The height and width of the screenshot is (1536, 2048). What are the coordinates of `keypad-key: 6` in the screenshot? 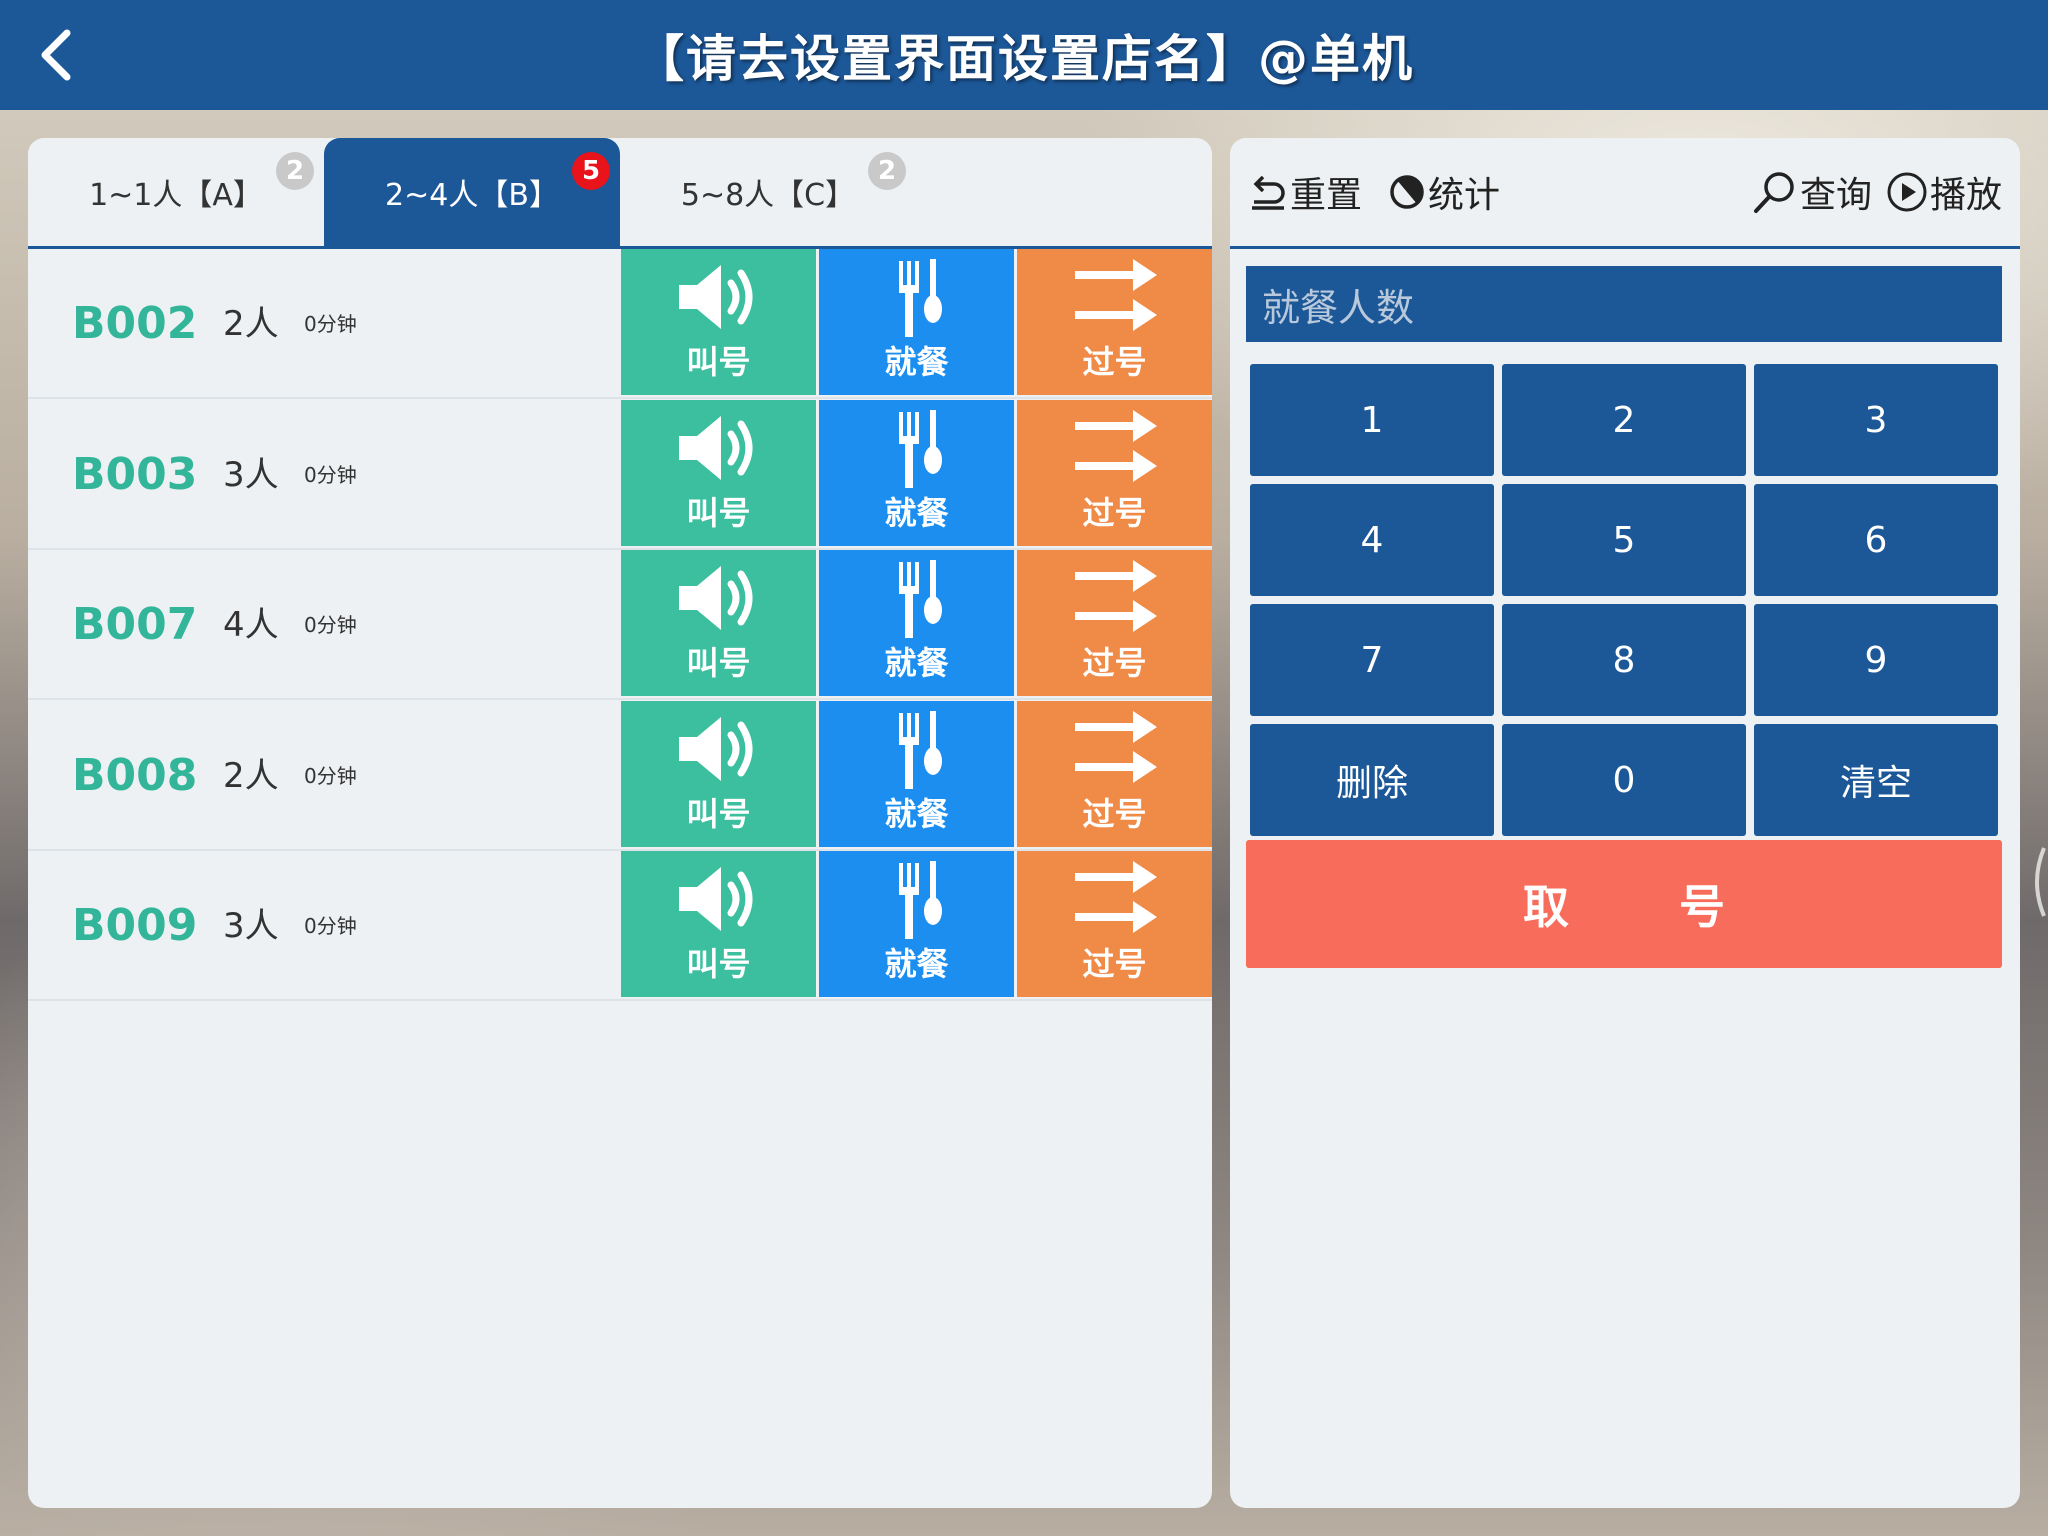 It's located at (1876, 540).